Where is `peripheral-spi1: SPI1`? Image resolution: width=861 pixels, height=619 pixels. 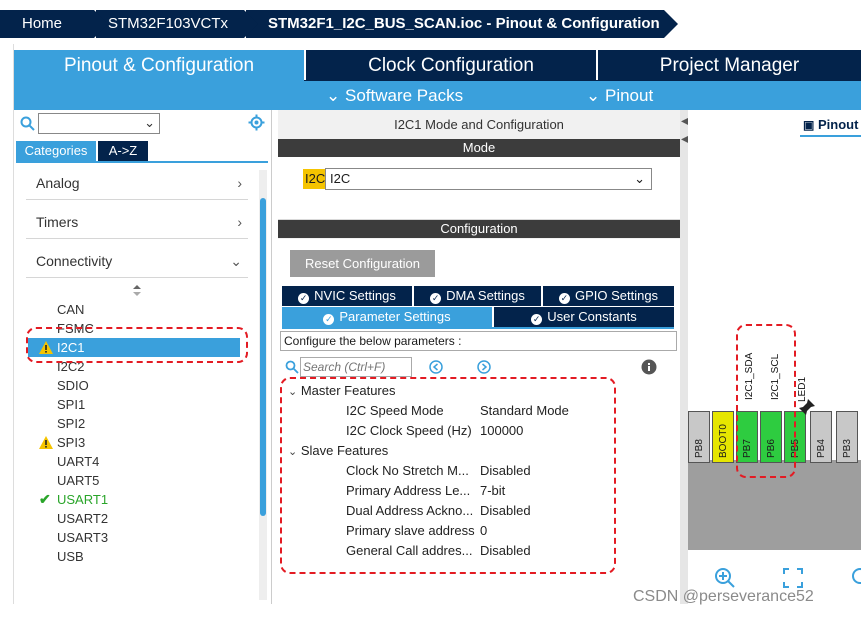
peripheral-spi1: SPI1 is located at coordinates (71, 404).